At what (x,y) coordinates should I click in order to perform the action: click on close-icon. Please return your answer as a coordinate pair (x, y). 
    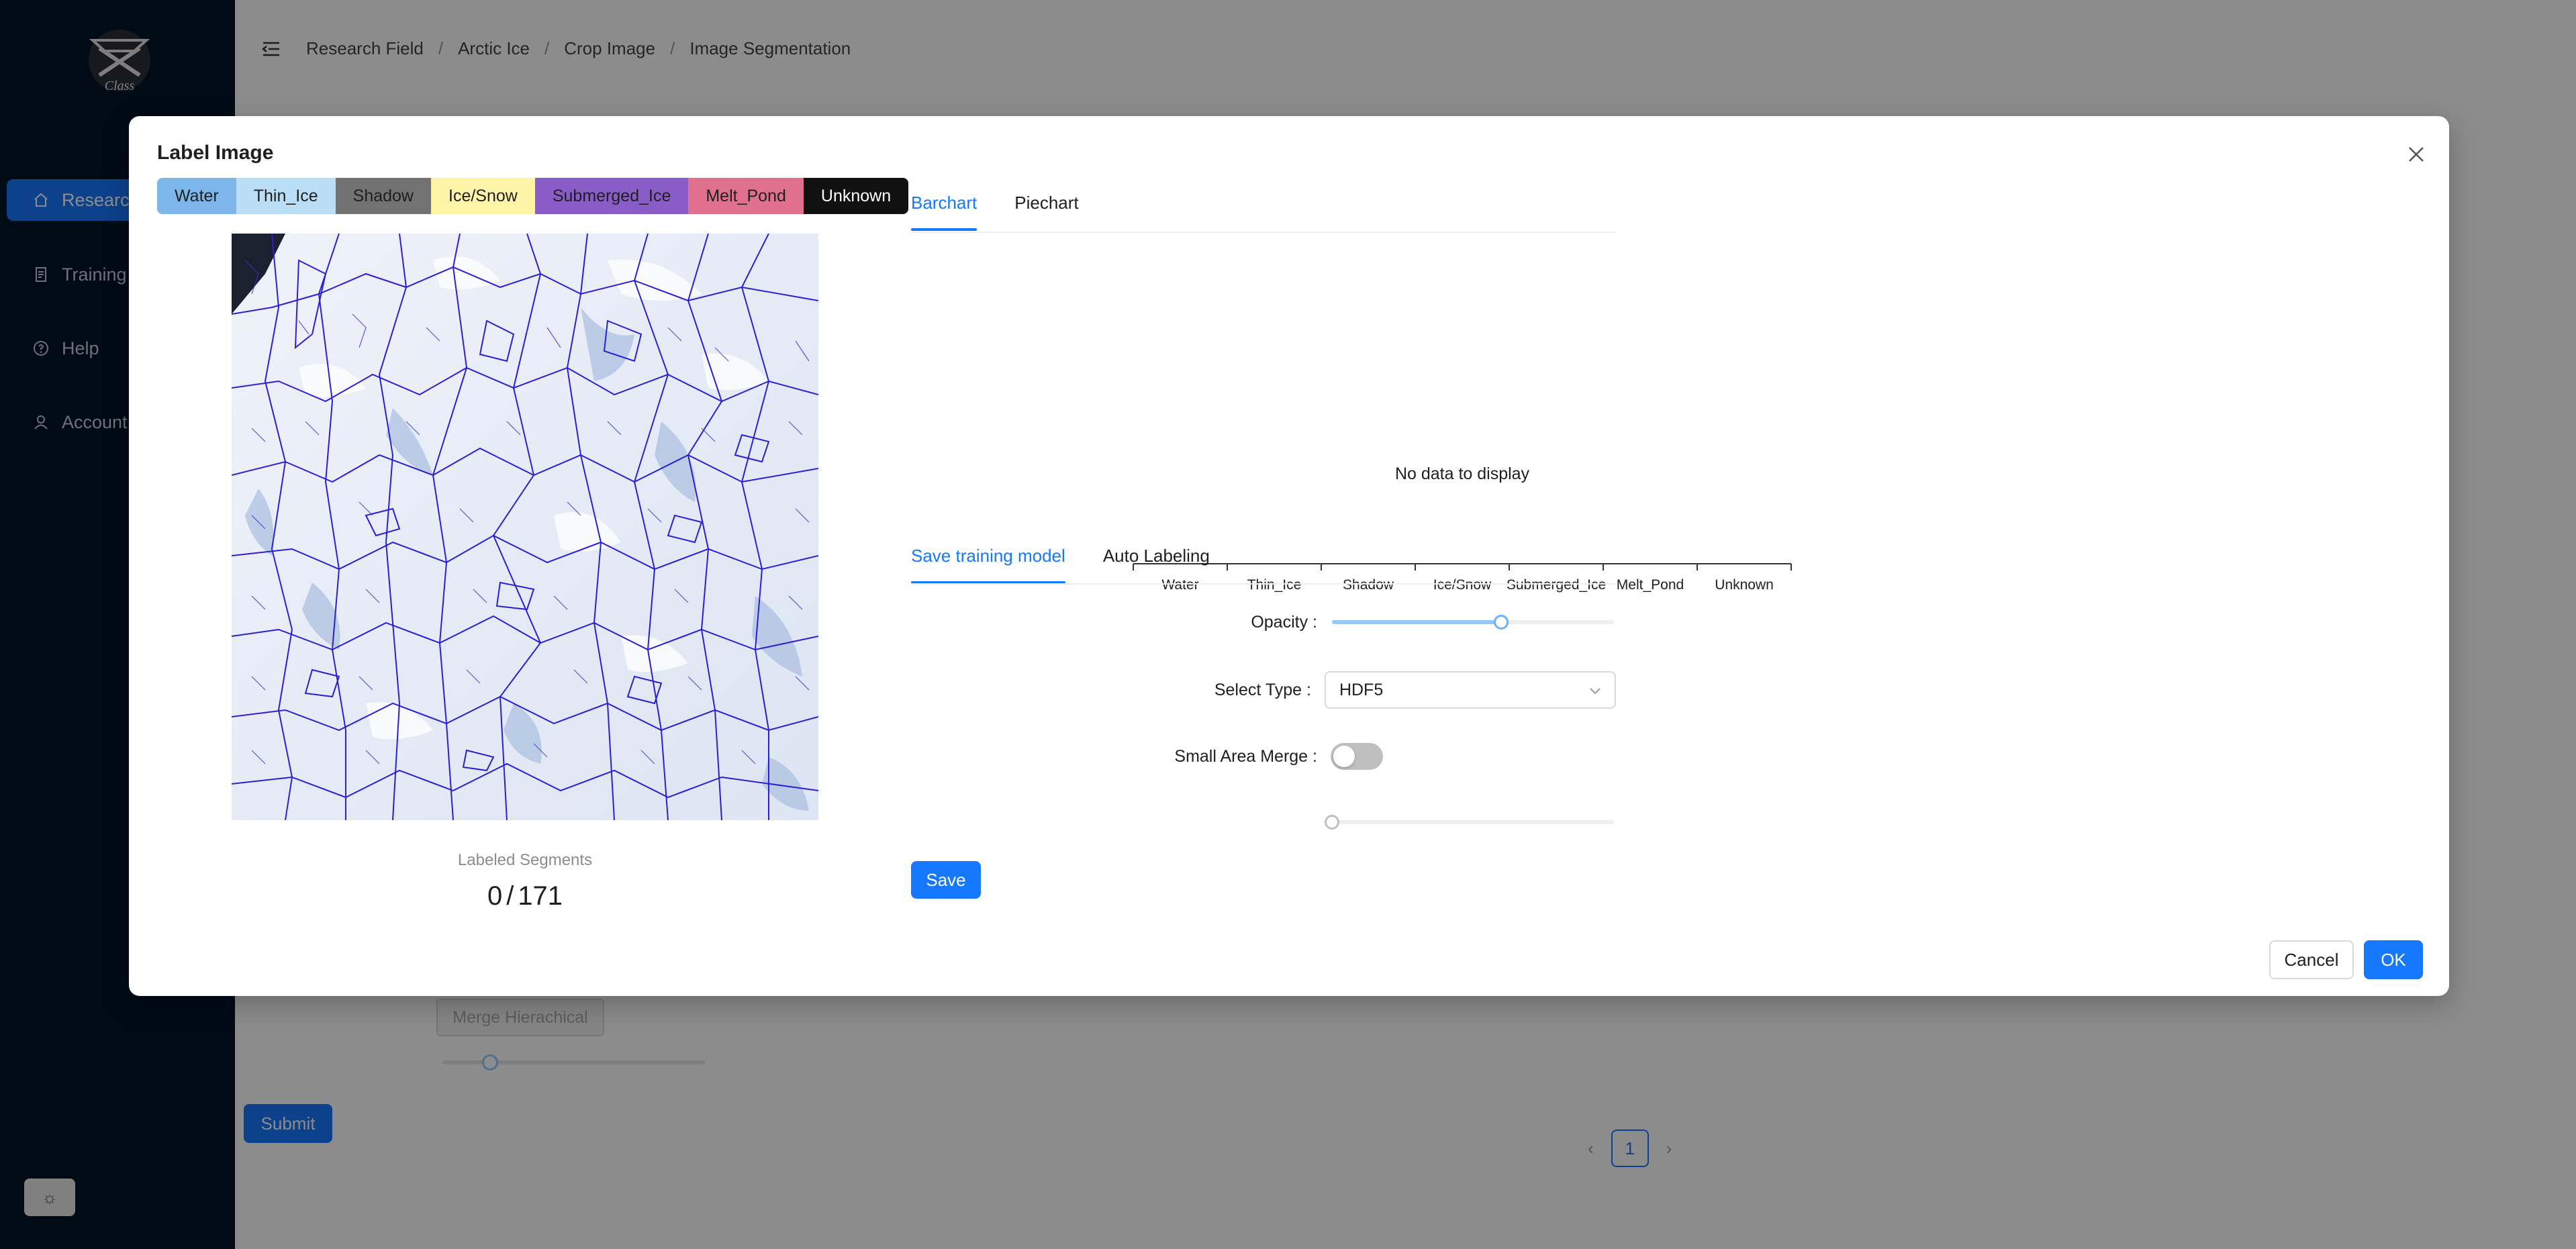
    Looking at the image, I should click on (2416, 154).